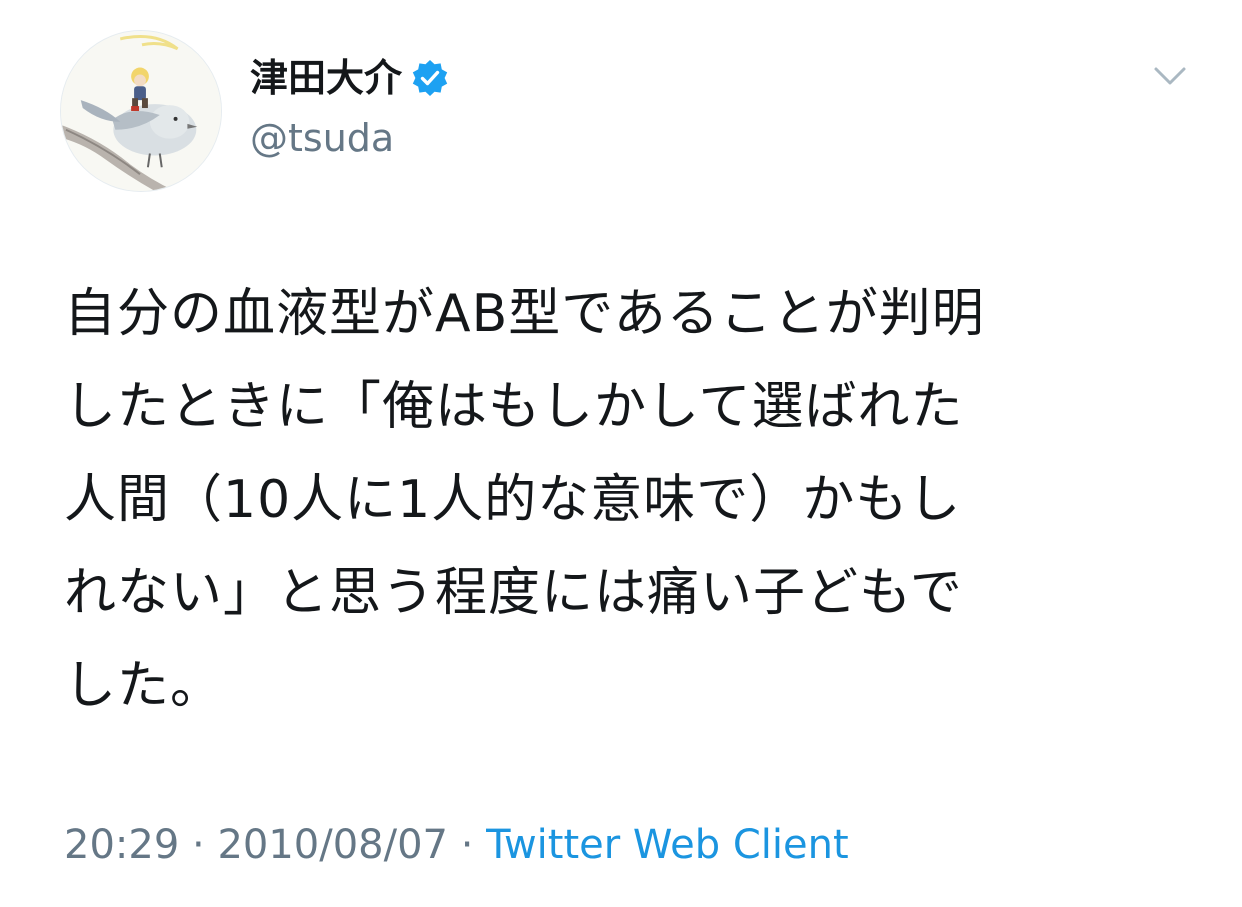 This screenshot has width=1242, height=907. Describe the element at coordinates (322, 138) in the screenshot. I see `user-handle: @tsuda` at that location.